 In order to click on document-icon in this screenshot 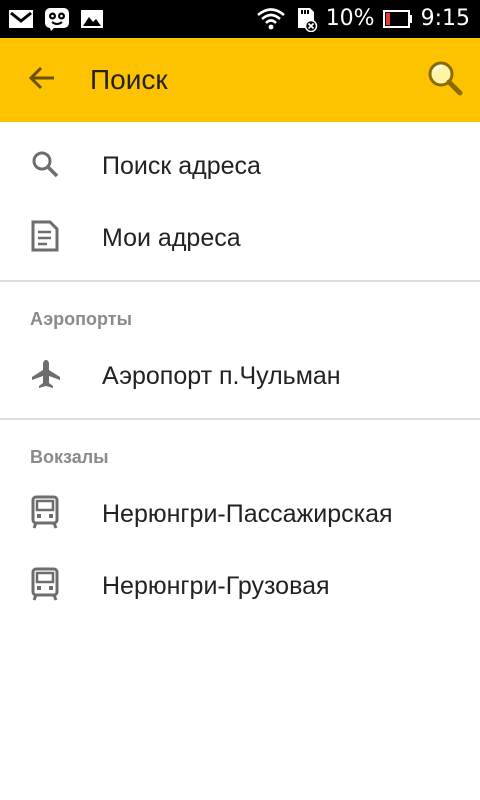, I will do `click(45, 238)`.